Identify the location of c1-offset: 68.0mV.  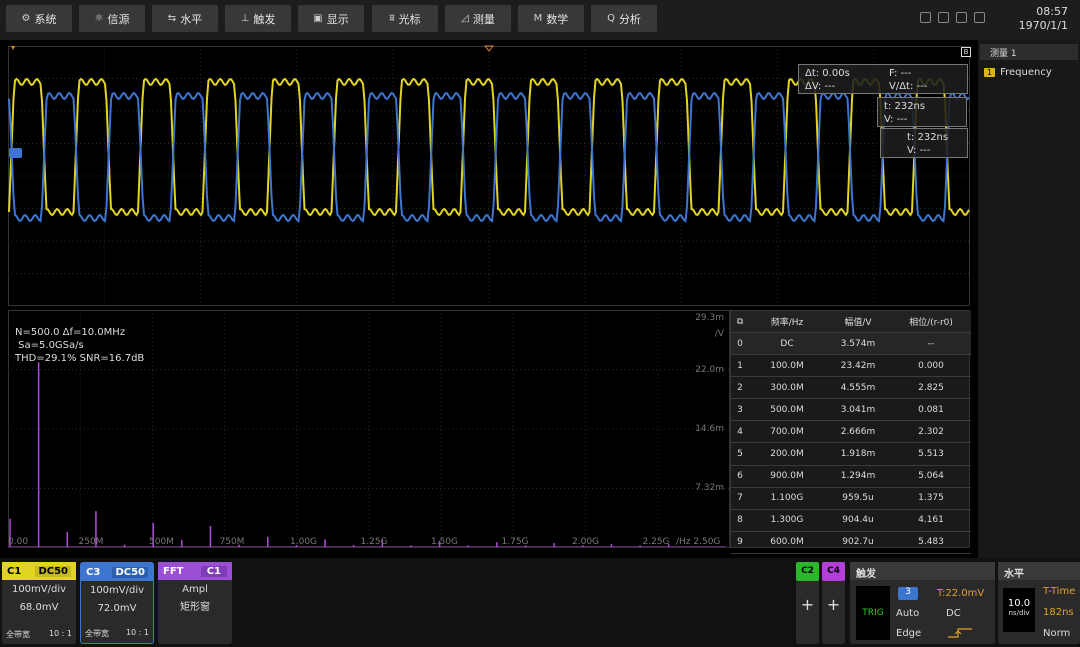
(39, 607).